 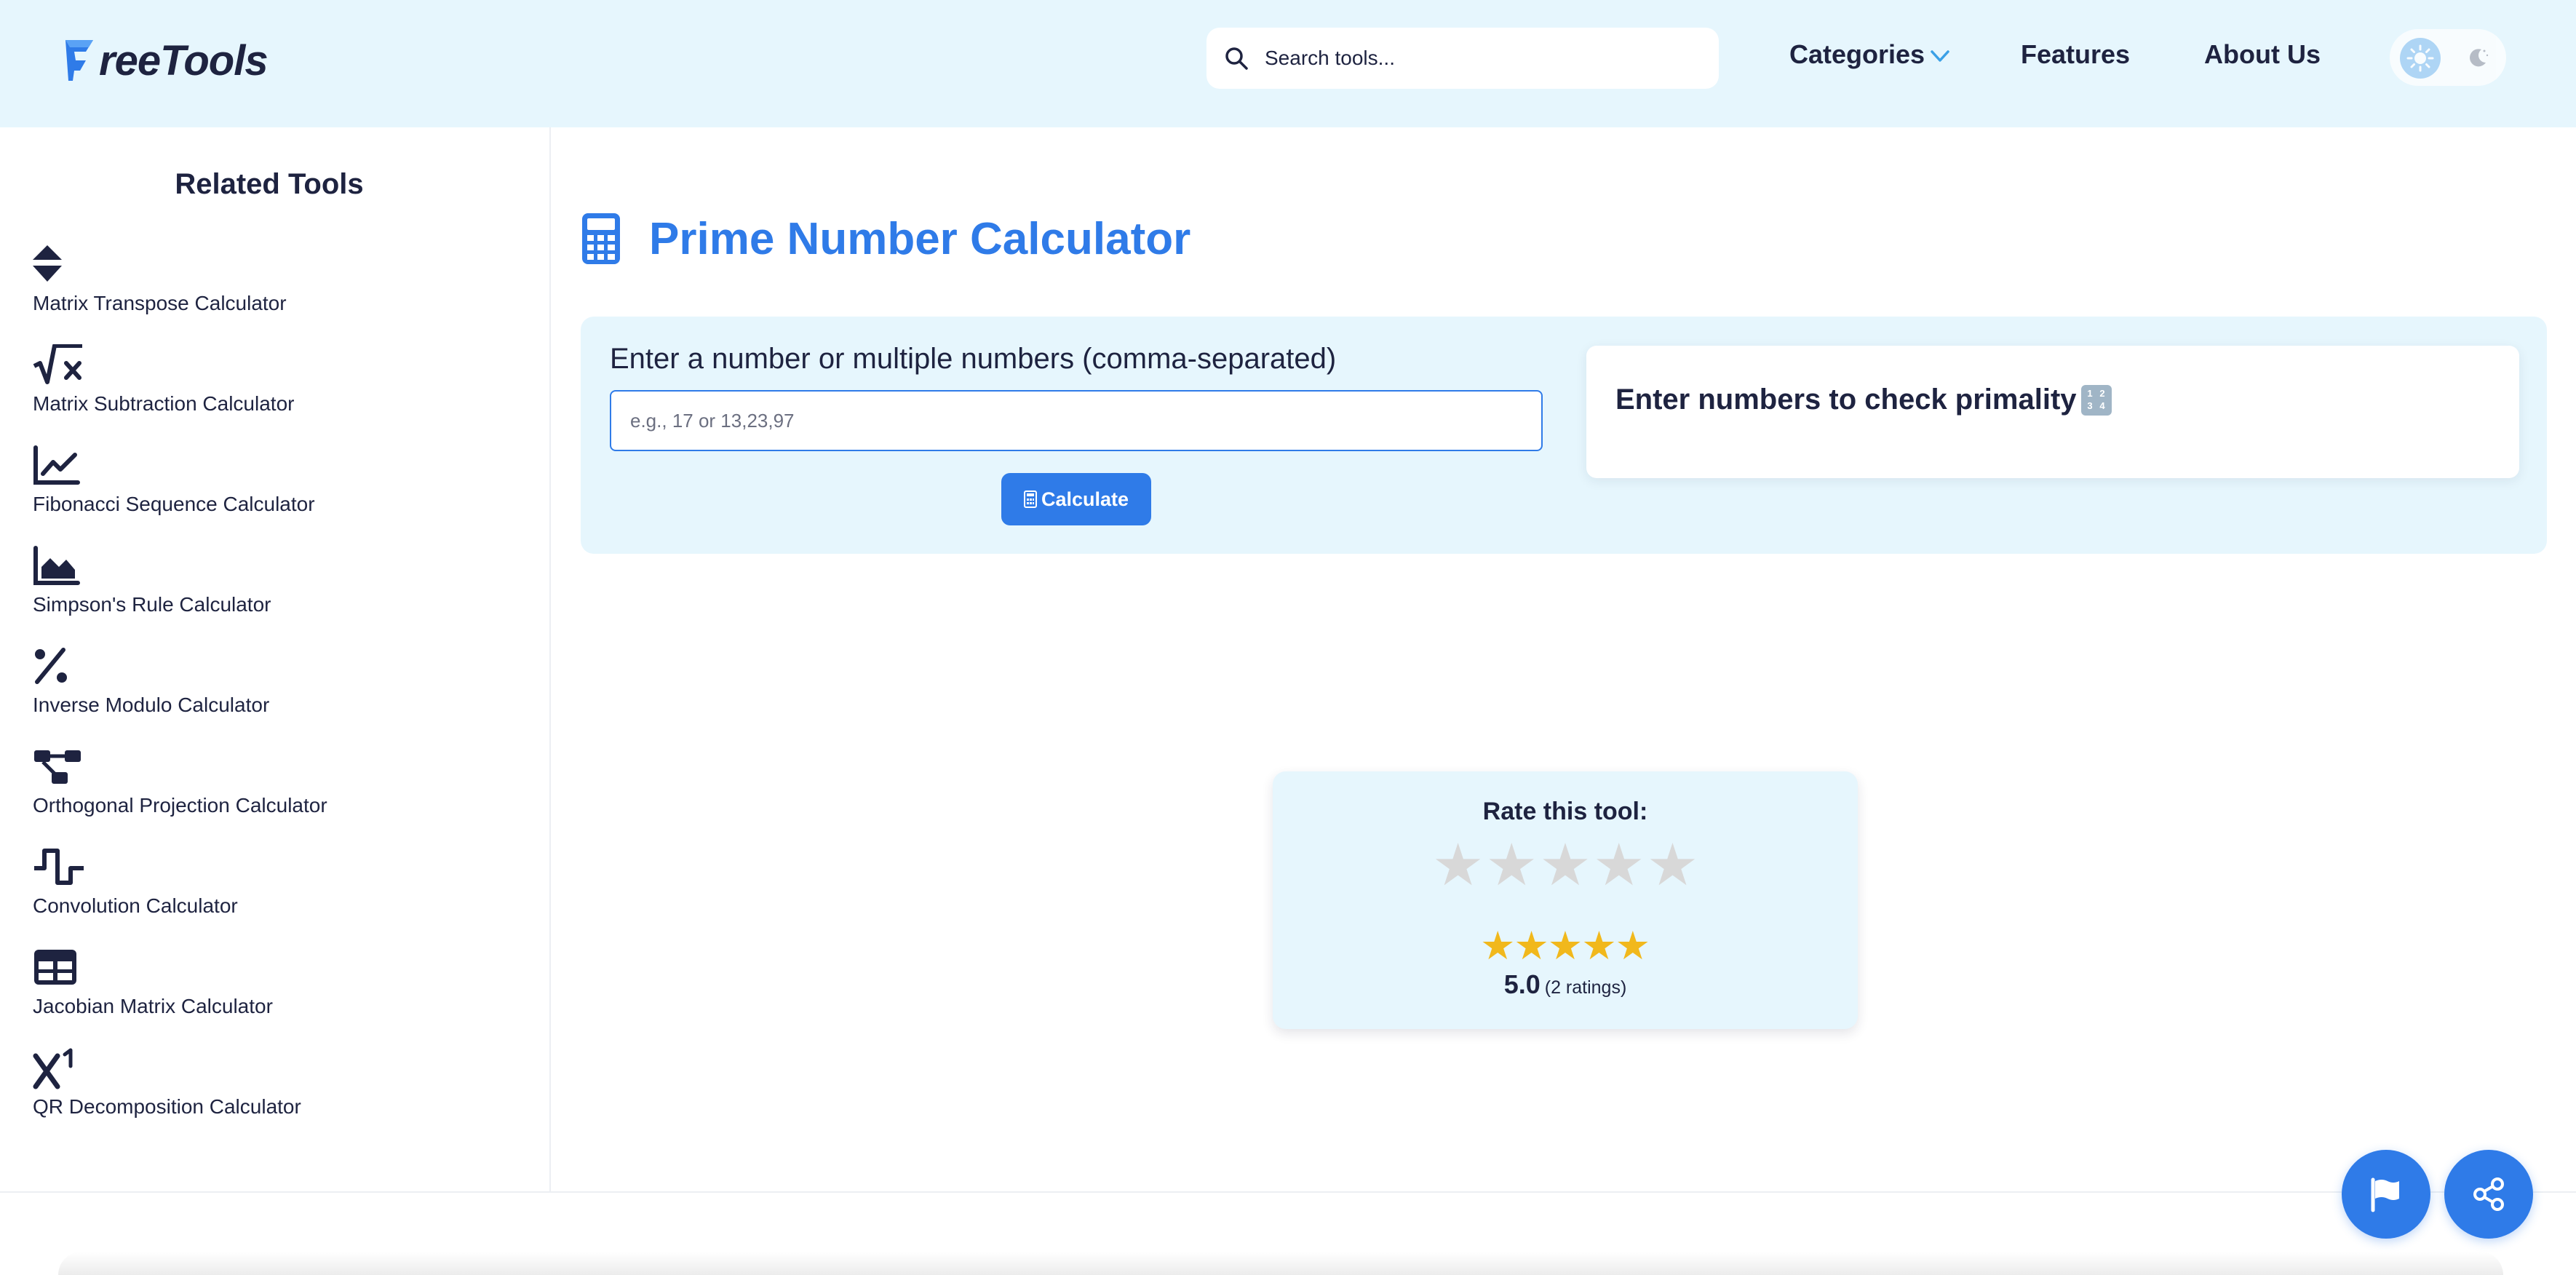 I want to click on result-message: Enter numbers to check primality 12 34, so click(x=1864, y=400).